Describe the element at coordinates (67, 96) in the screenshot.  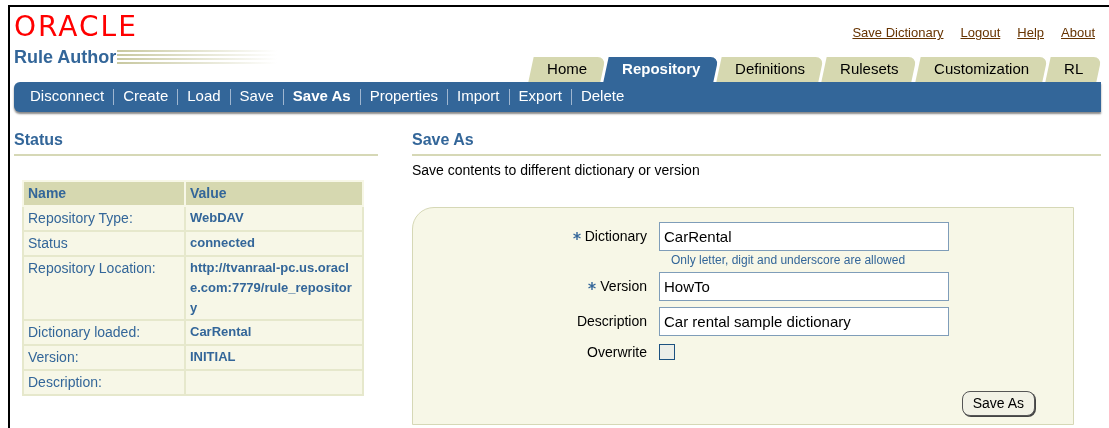
I see `nav-link: Disconnect` at that location.